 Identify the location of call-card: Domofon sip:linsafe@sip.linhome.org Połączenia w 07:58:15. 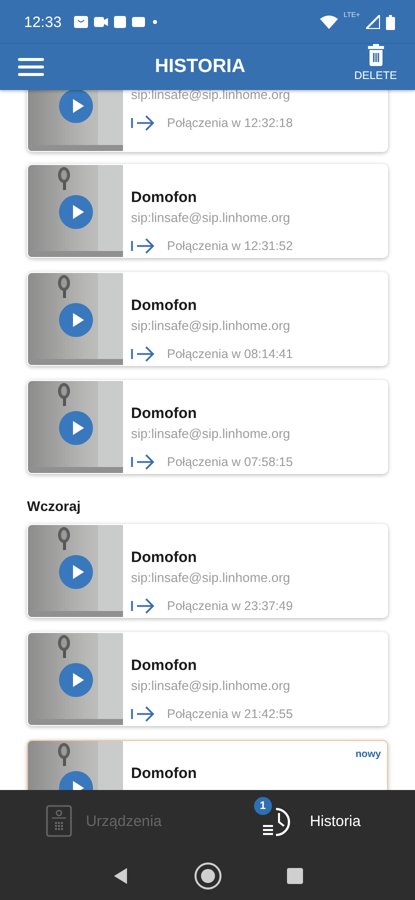
(207, 427).